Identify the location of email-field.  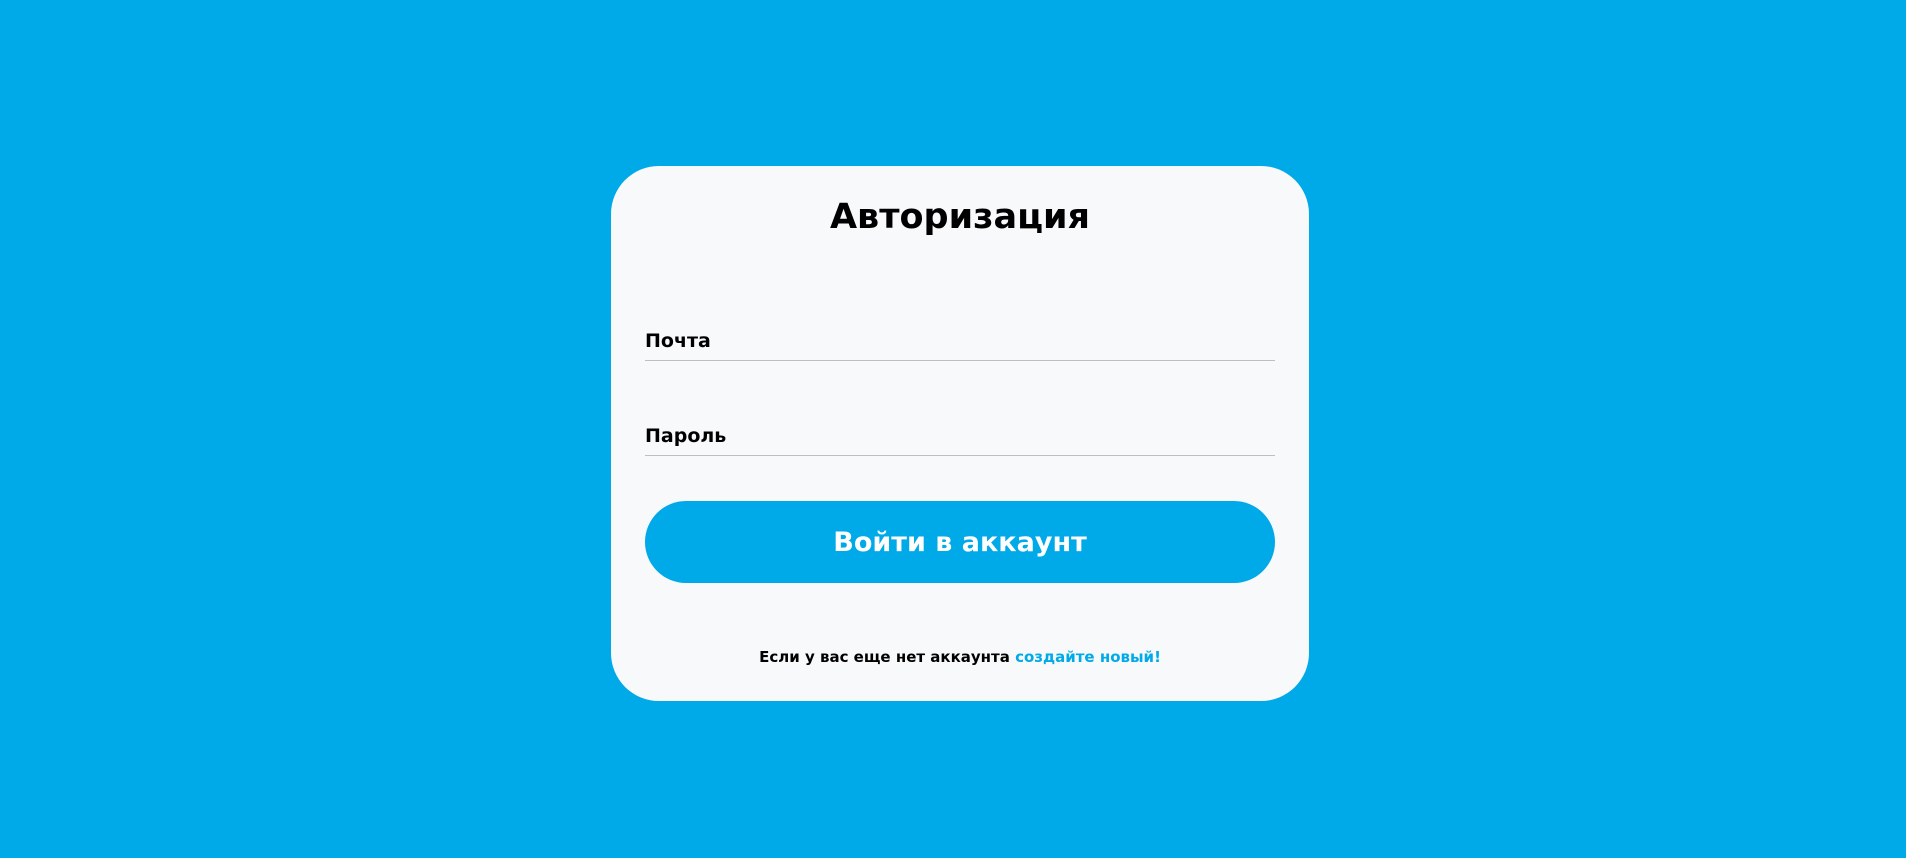
(960, 340).